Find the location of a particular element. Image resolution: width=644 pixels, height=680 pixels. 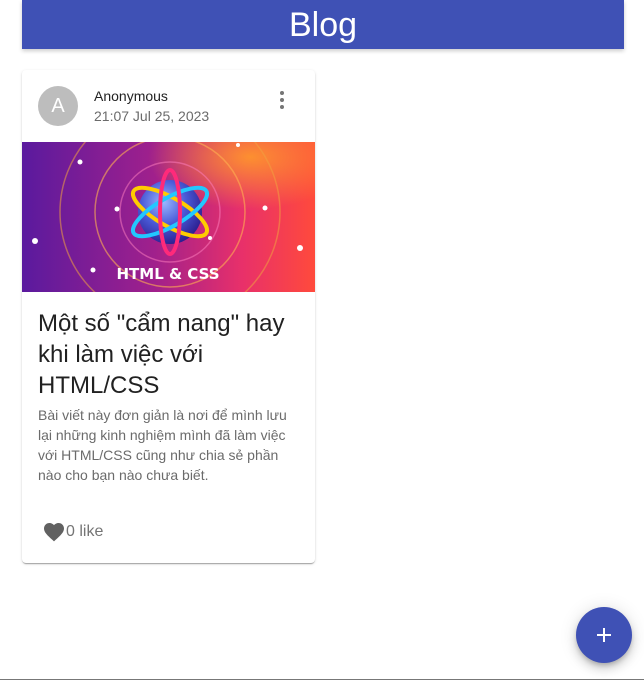

card-header: A Anonymous 21:07 Jul 25, 2023 is located at coordinates (168, 106).